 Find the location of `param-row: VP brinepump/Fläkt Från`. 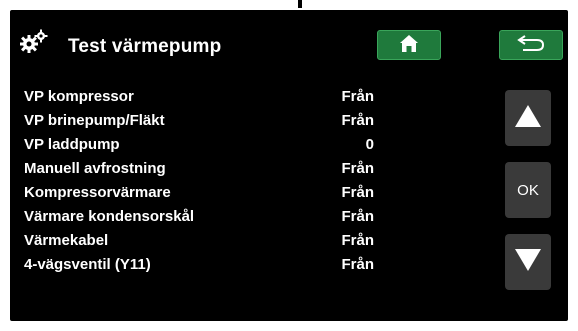

param-row: VP brinepump/Fläkt Från is located at coordinates (199, 122).